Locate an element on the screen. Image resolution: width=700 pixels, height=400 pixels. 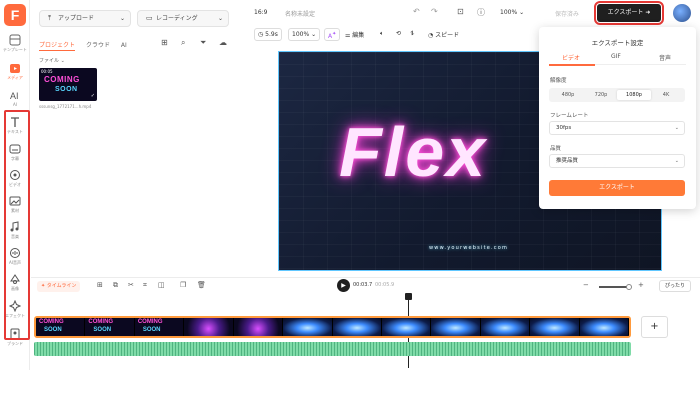
media-icon is located at coordinates (15, 68).